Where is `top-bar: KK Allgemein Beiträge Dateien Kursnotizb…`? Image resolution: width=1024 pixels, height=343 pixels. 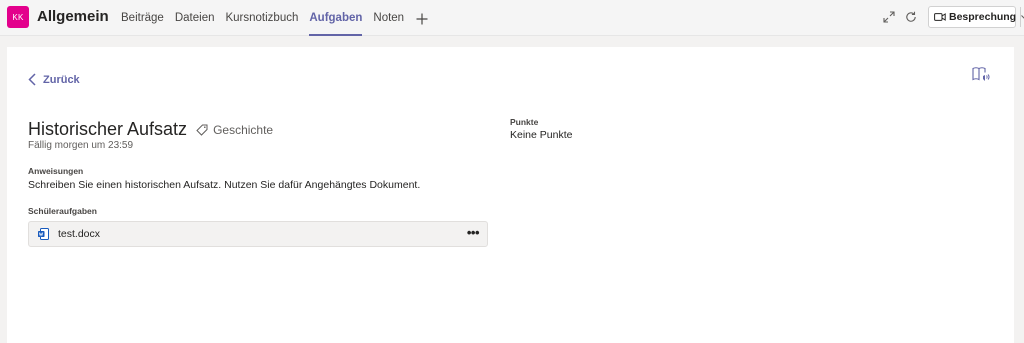 top-bar: KK Allgemein Beiträge Dateien Kursnotizb… is located at coordinates (512, 18).